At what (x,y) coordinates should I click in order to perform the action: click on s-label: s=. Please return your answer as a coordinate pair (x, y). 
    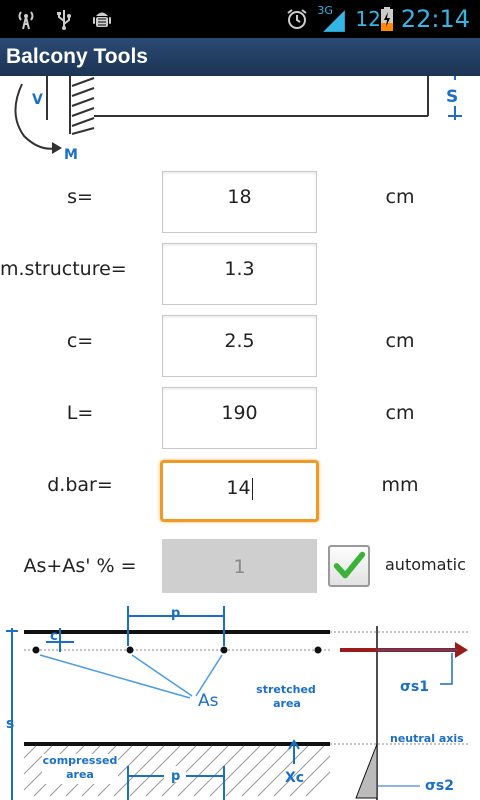
    Looking at the image, I should click on (80, 197).